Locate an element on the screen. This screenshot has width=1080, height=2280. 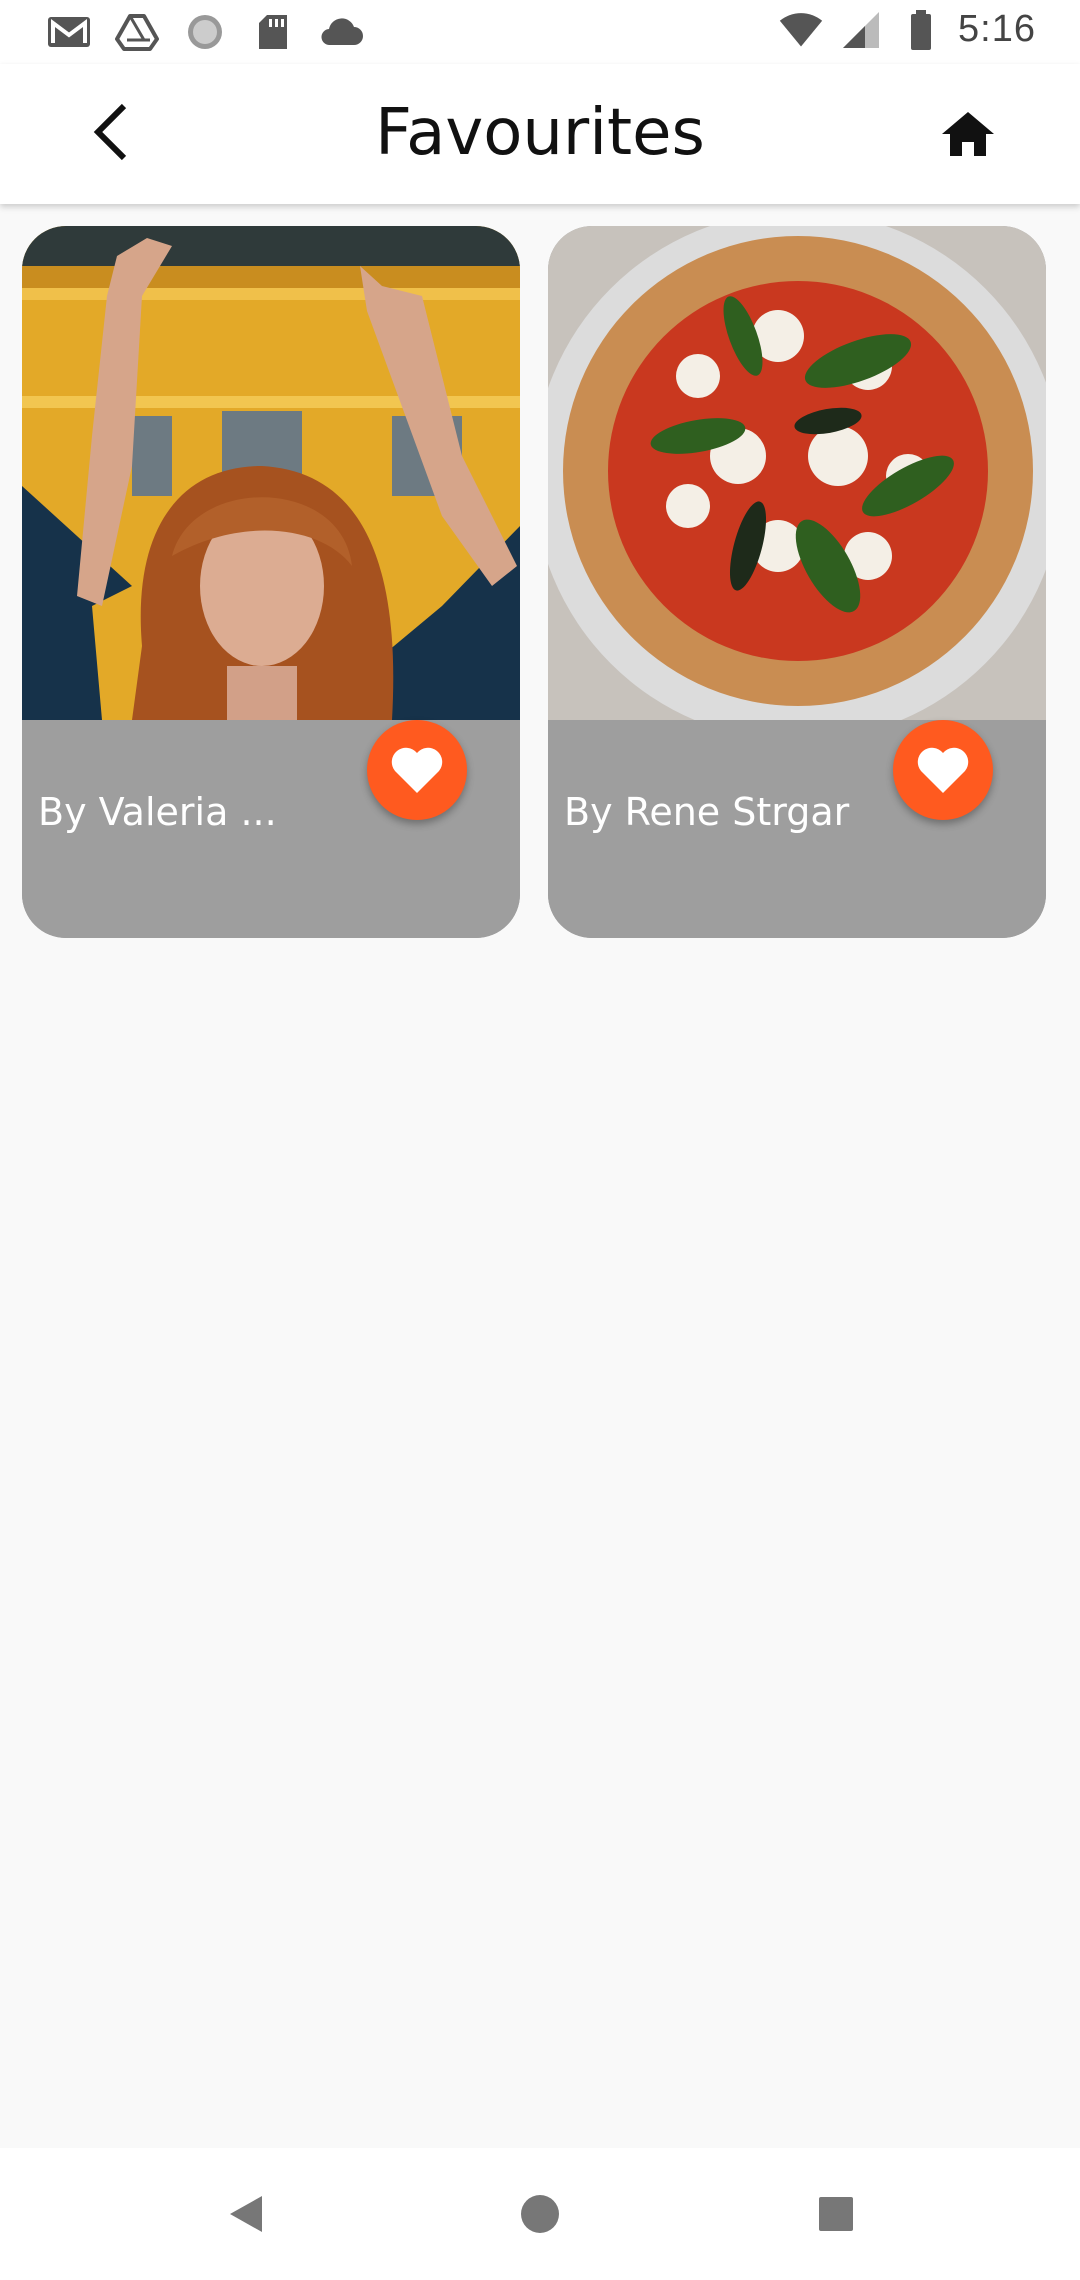
battery-icon is located at coordinates (921, 29).